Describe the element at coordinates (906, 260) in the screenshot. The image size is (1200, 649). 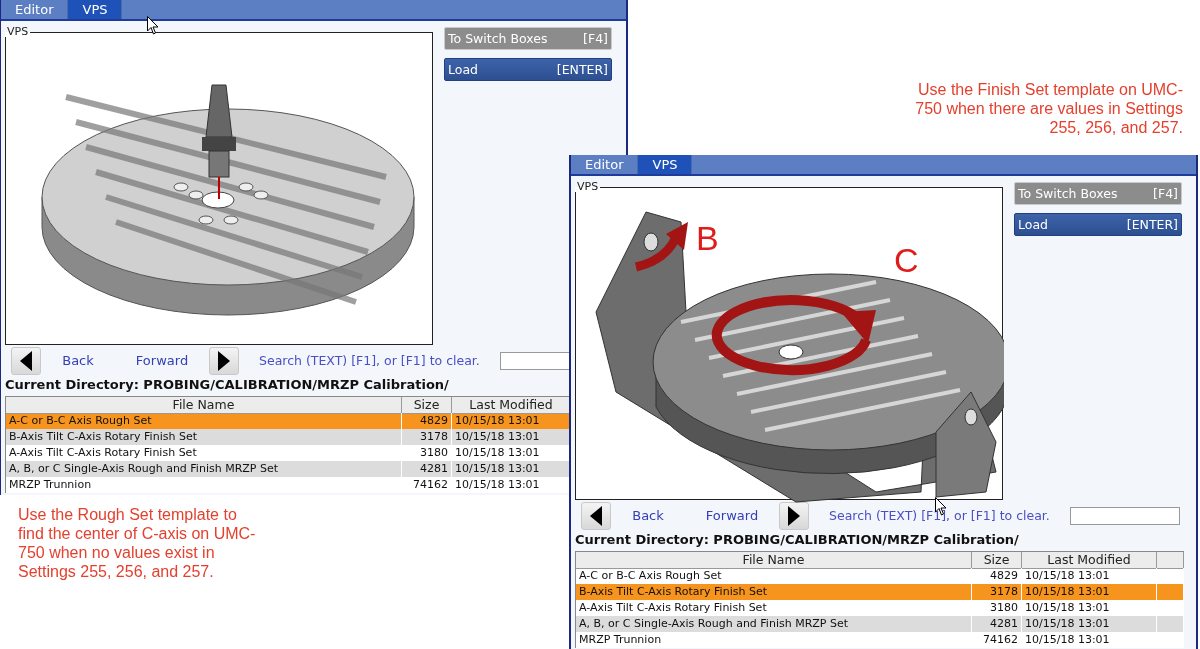
I see `axis-label: C` at that location.